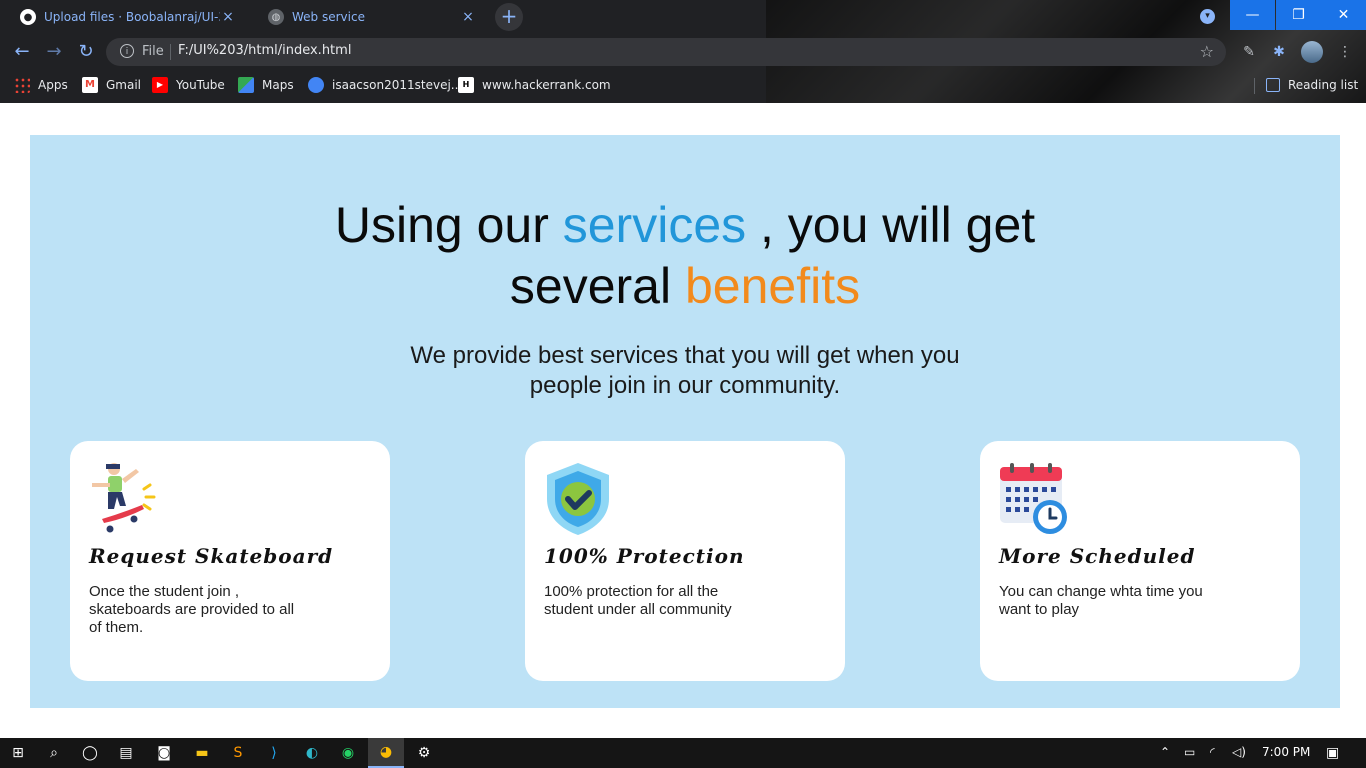  What do you see at coordinates (200, 85) in the screenshot?
I see `bookmark-label: YouTube` at bounding box center [200, 85].